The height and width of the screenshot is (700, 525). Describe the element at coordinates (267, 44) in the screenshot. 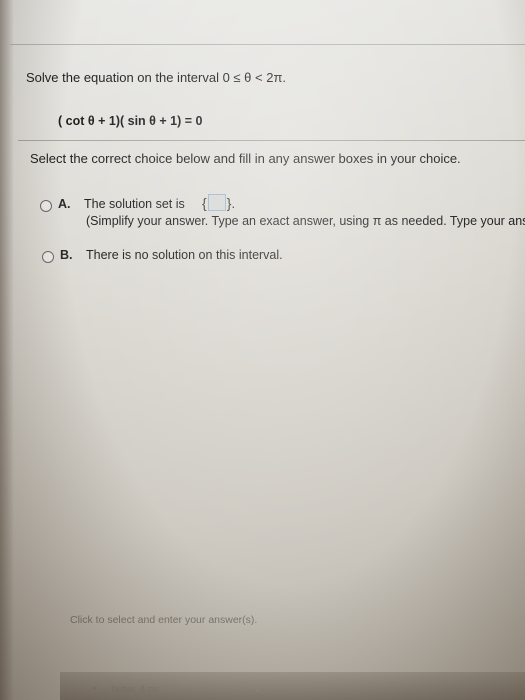

I see `top-divider` at that location.